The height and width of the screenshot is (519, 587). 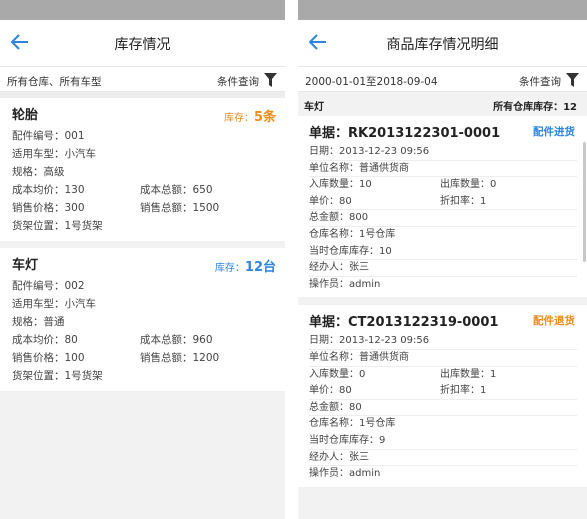 I want to click on page-title: 商品库存情况明细, so click(x=442, y=45).